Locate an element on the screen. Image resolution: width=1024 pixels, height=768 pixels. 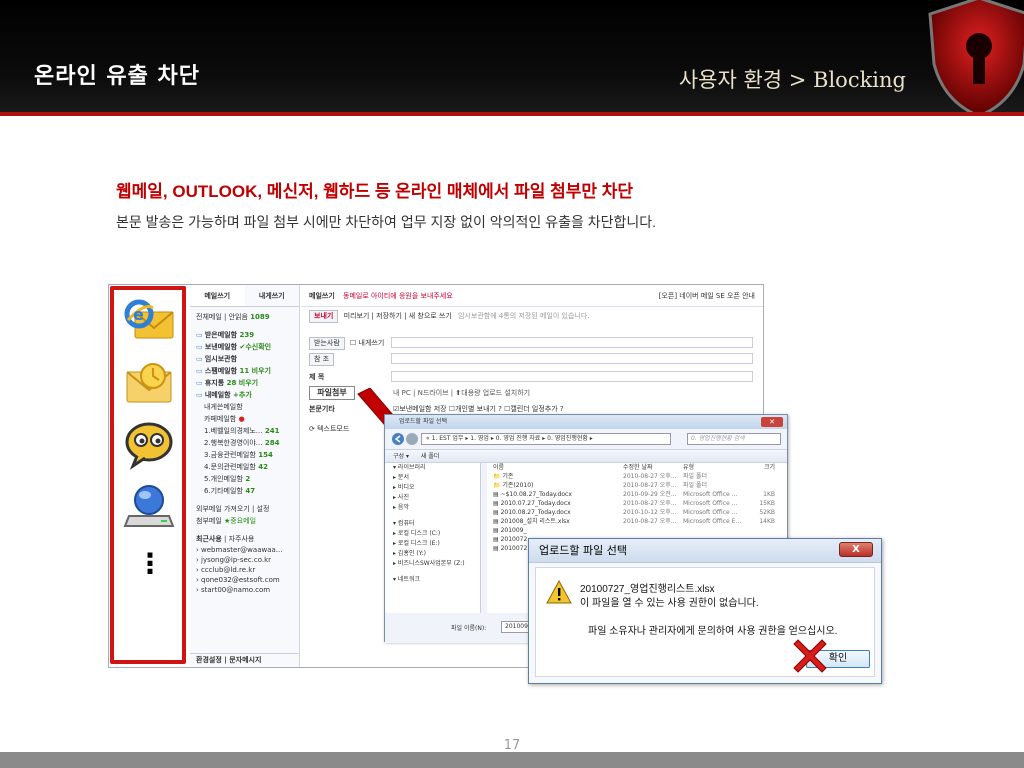
subfolder-count: 2 is located at coordinates (246, 479).